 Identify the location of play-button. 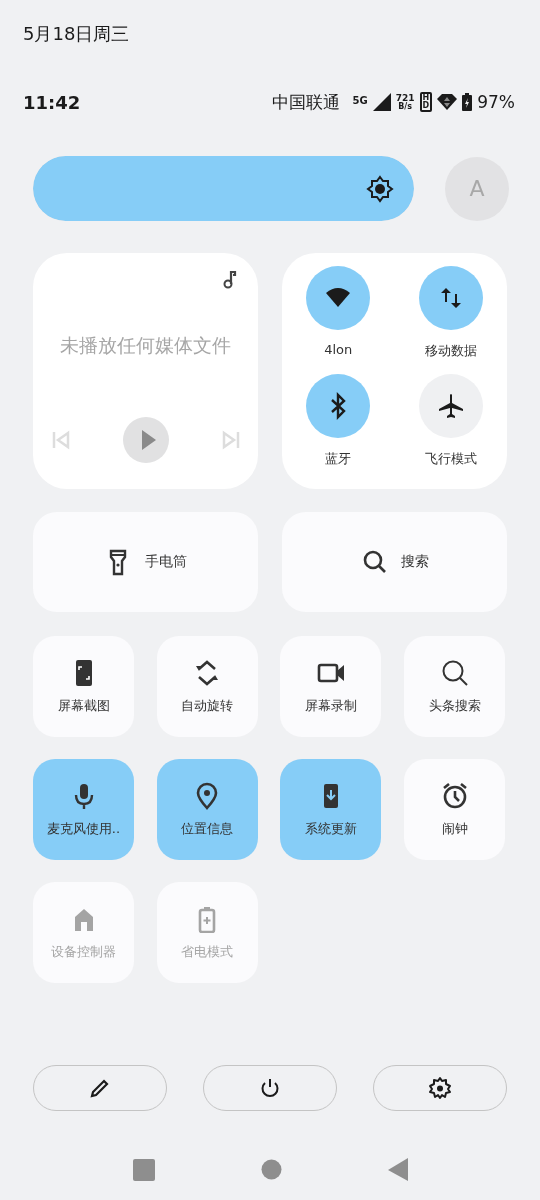
(145, 440).